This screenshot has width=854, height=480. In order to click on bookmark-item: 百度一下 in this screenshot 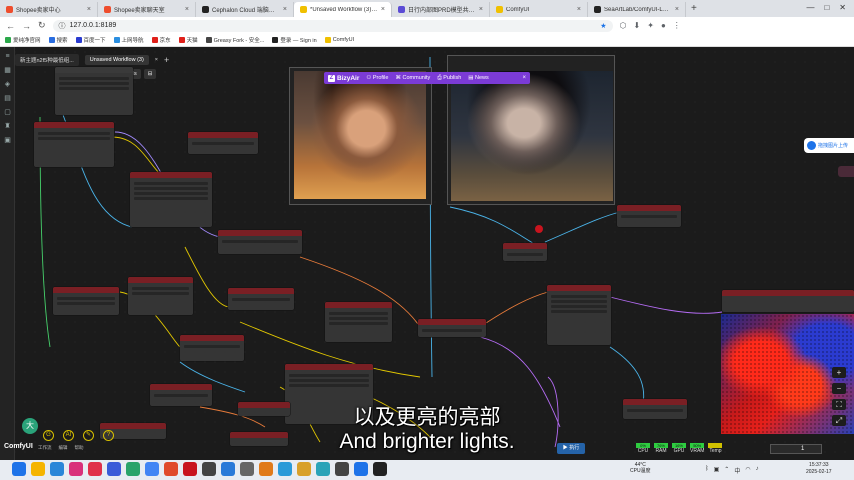, I will do `click(90, 40)`.